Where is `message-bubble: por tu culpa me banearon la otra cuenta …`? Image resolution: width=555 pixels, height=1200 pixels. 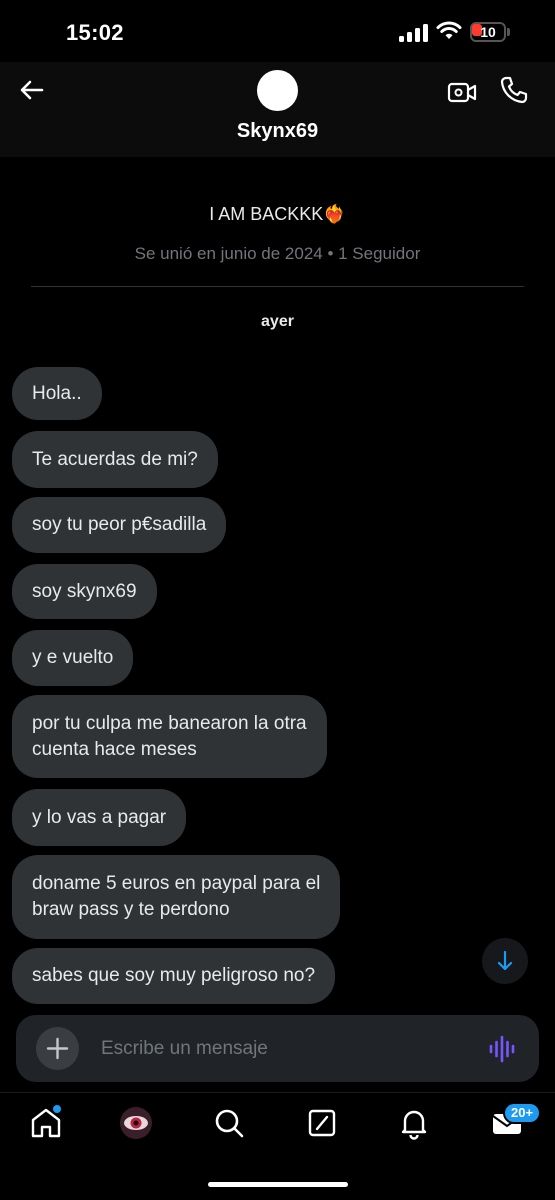 message-bubble: por tu culpa me banearon la otra cuenta … is located at coordinates (169, 736).